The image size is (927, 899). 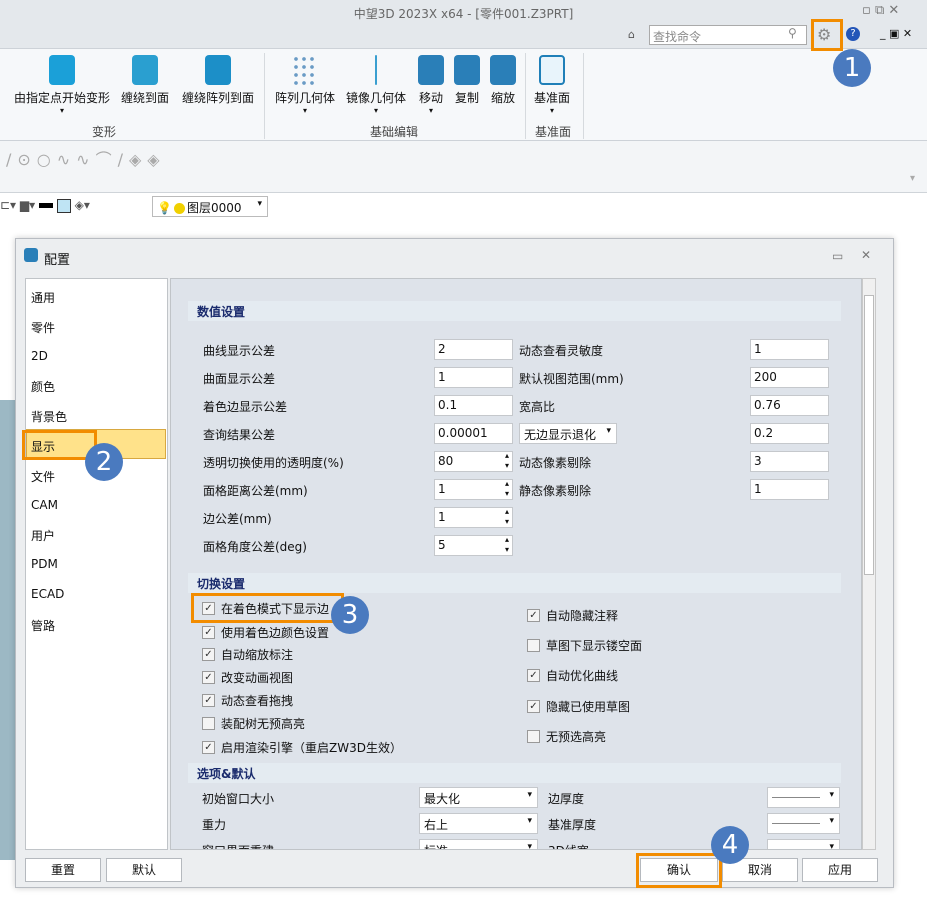 I want to click on numeric-input: 0.2, so click(x=789, y=433).